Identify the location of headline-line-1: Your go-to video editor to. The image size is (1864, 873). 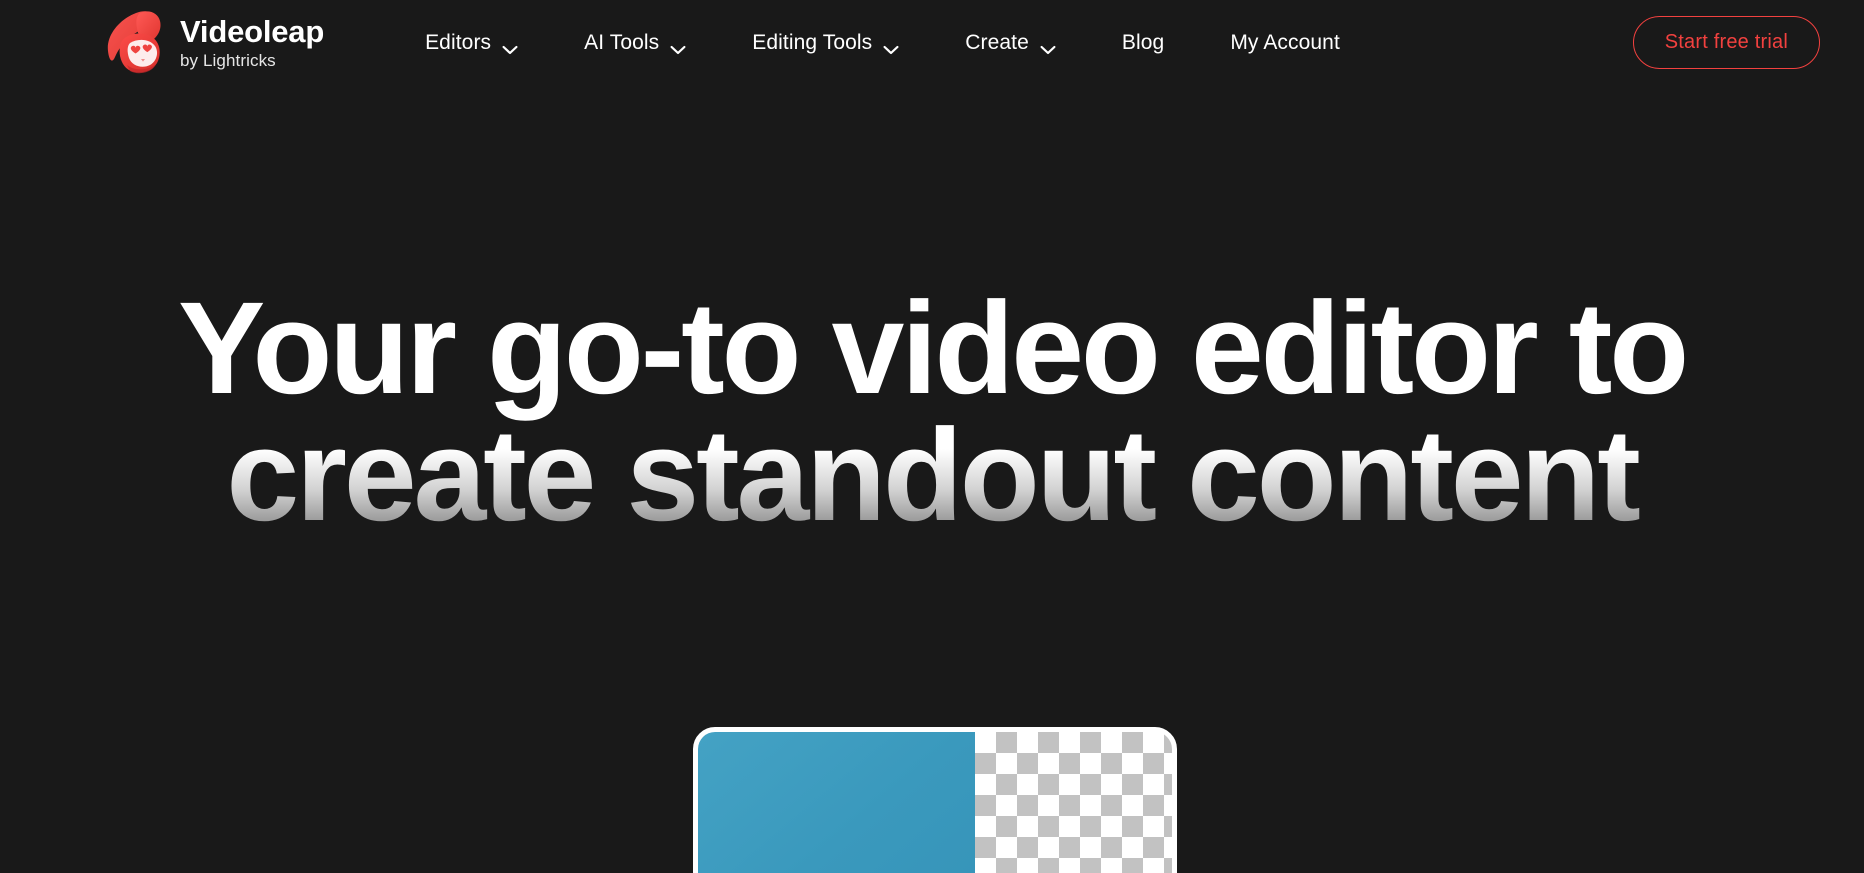
(933, 347).